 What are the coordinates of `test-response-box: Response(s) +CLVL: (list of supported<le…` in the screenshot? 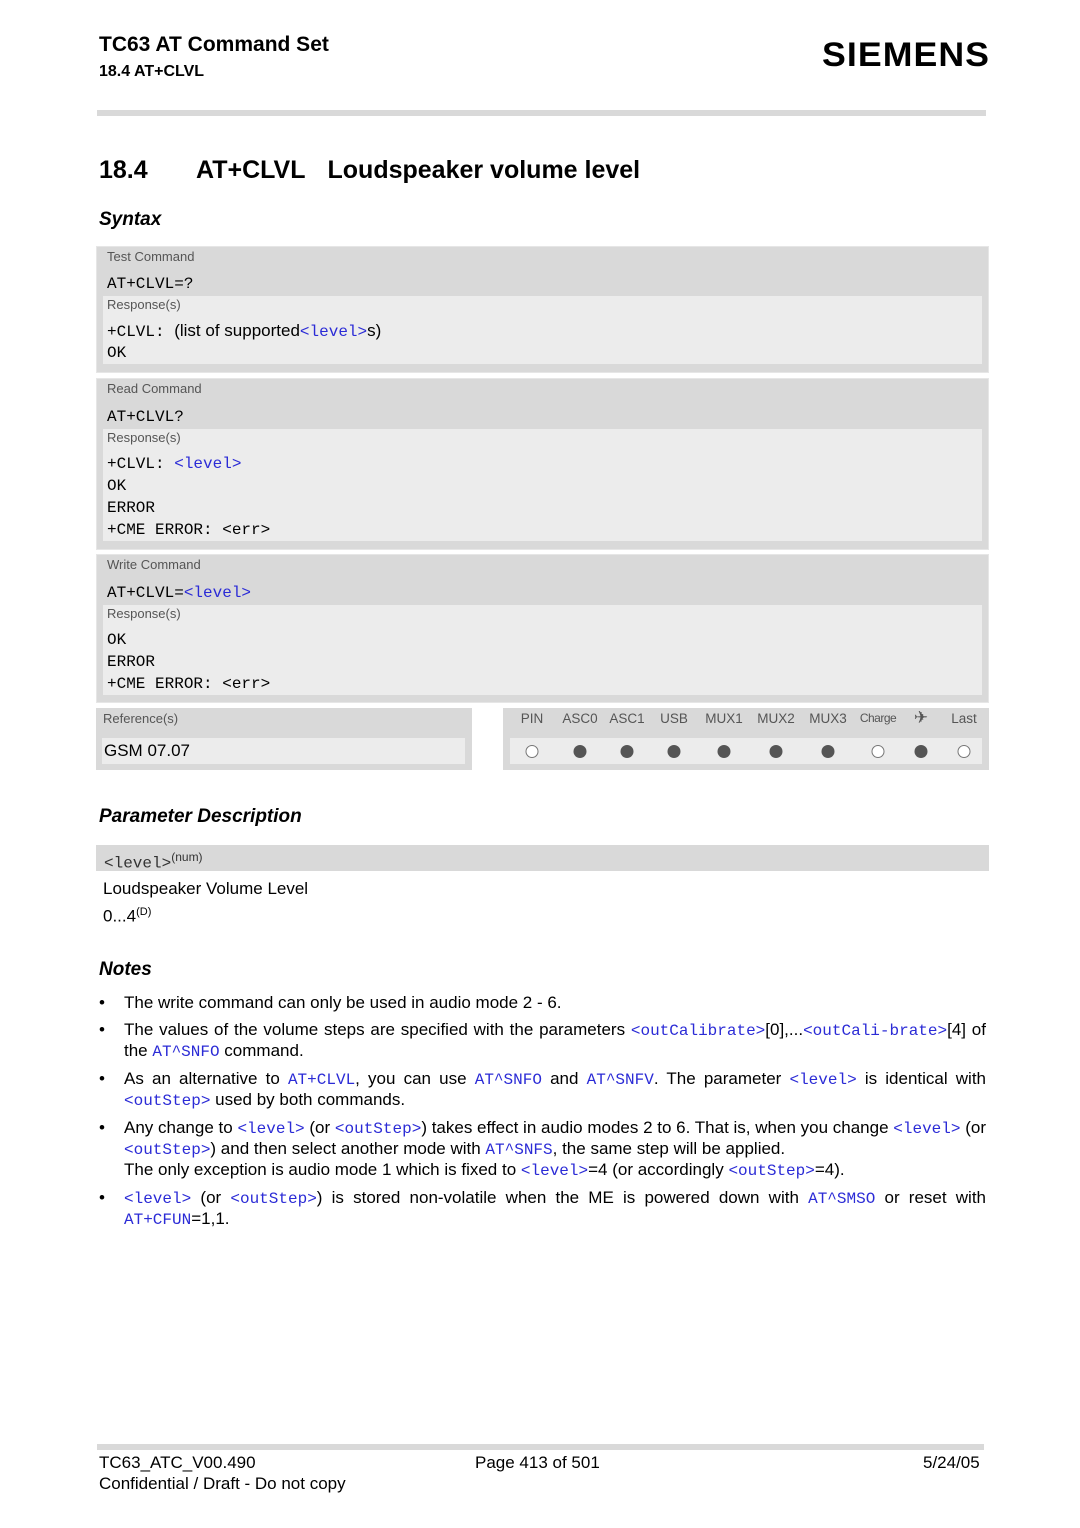 It's located at (542, 330).